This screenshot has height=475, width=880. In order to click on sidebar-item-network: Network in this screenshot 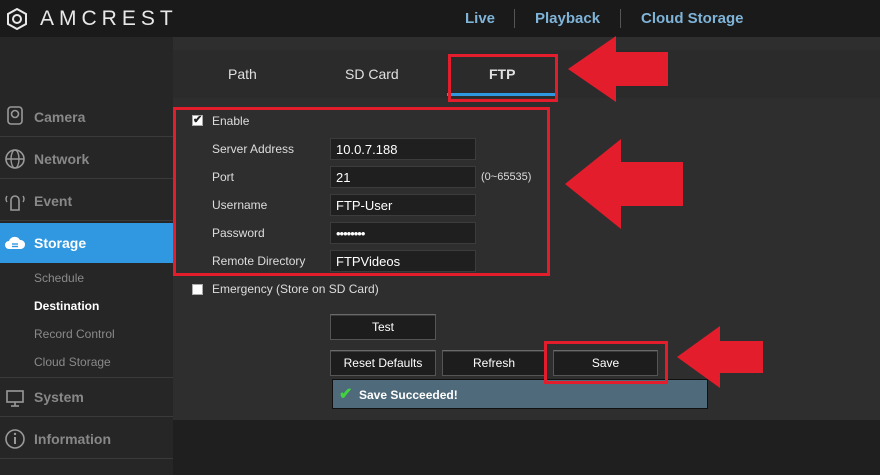, I will do `click(86, 159)`.